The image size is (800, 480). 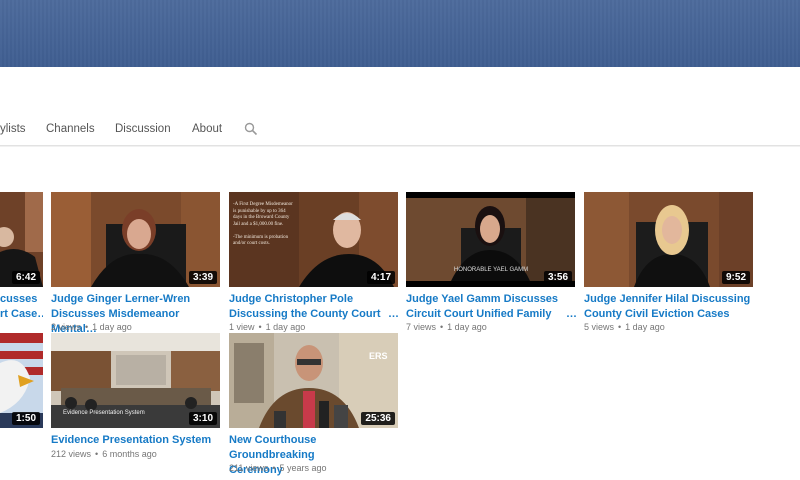 I want to click on video-duration: 3:39, so click(x=202, y=277).